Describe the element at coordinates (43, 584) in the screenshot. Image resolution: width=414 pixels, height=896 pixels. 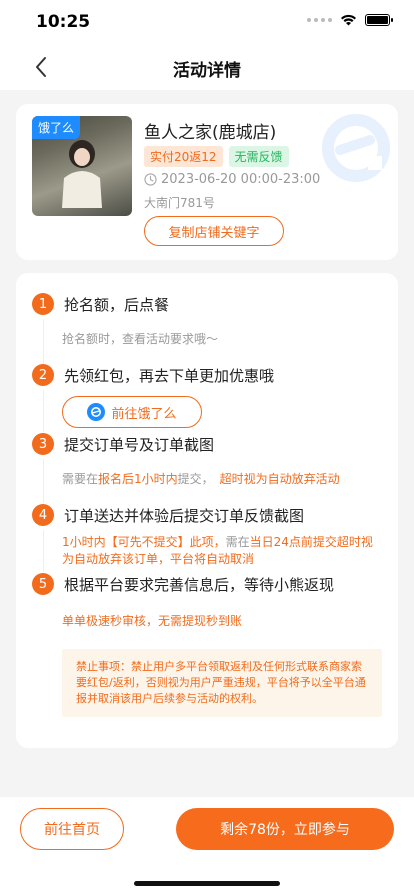
I see `step-number: 5` at that location.